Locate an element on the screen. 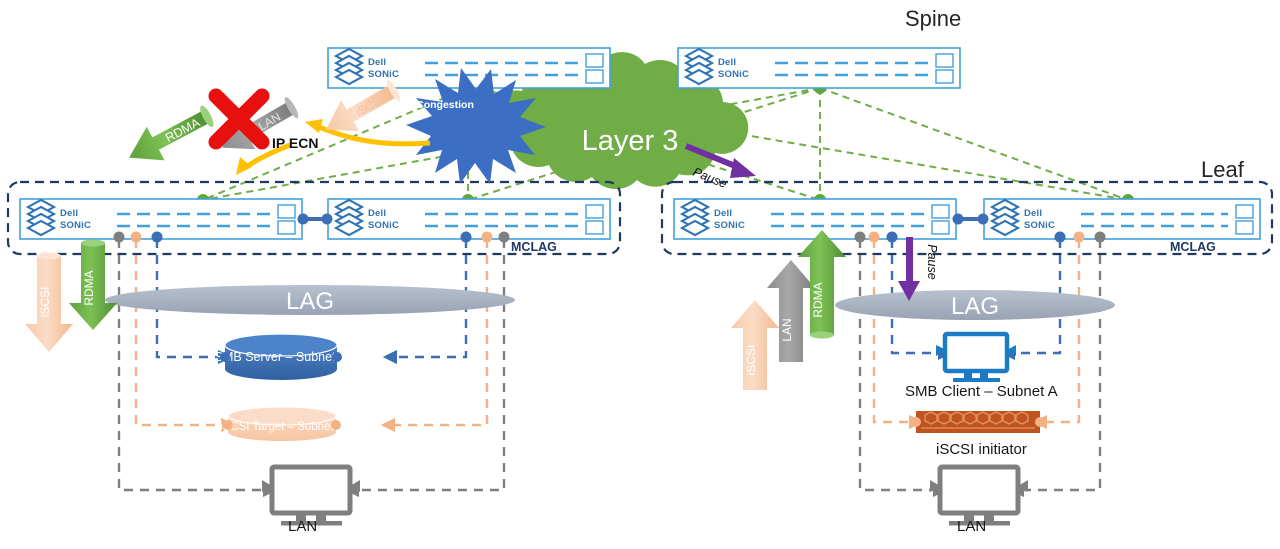 The height and width of the screenshot is (549, 1280). iscsi-initiator-label: iSCSI initiator is located at coordinates (981, 449).